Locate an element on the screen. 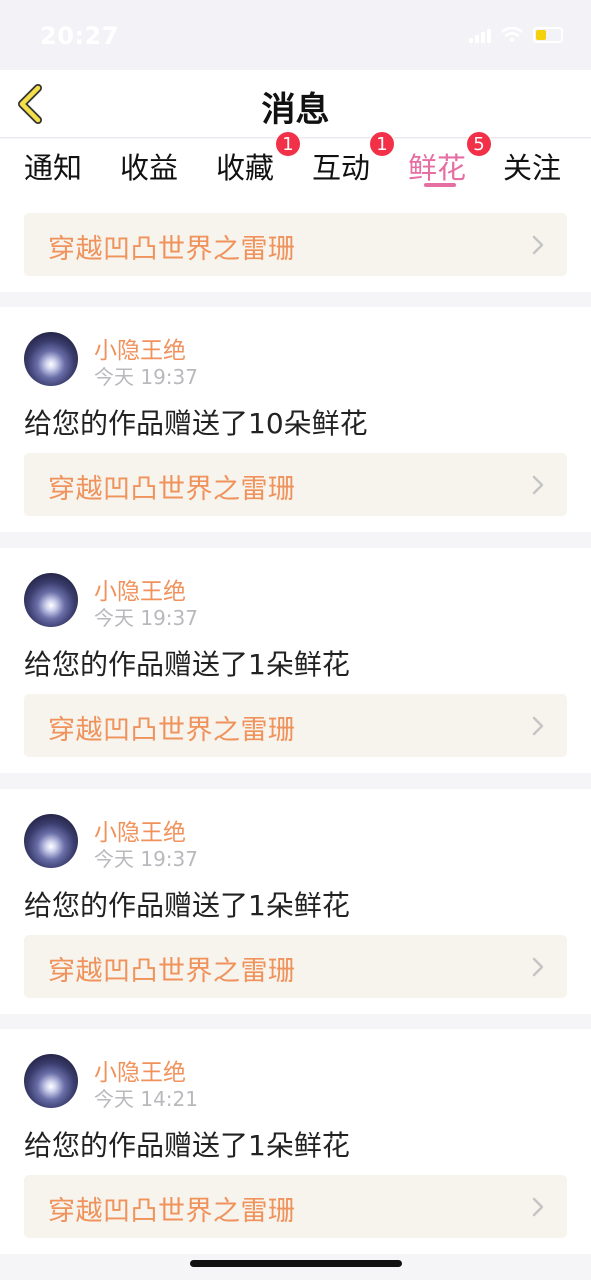  status-time: 20:27 is located at coordinates (79, 36).